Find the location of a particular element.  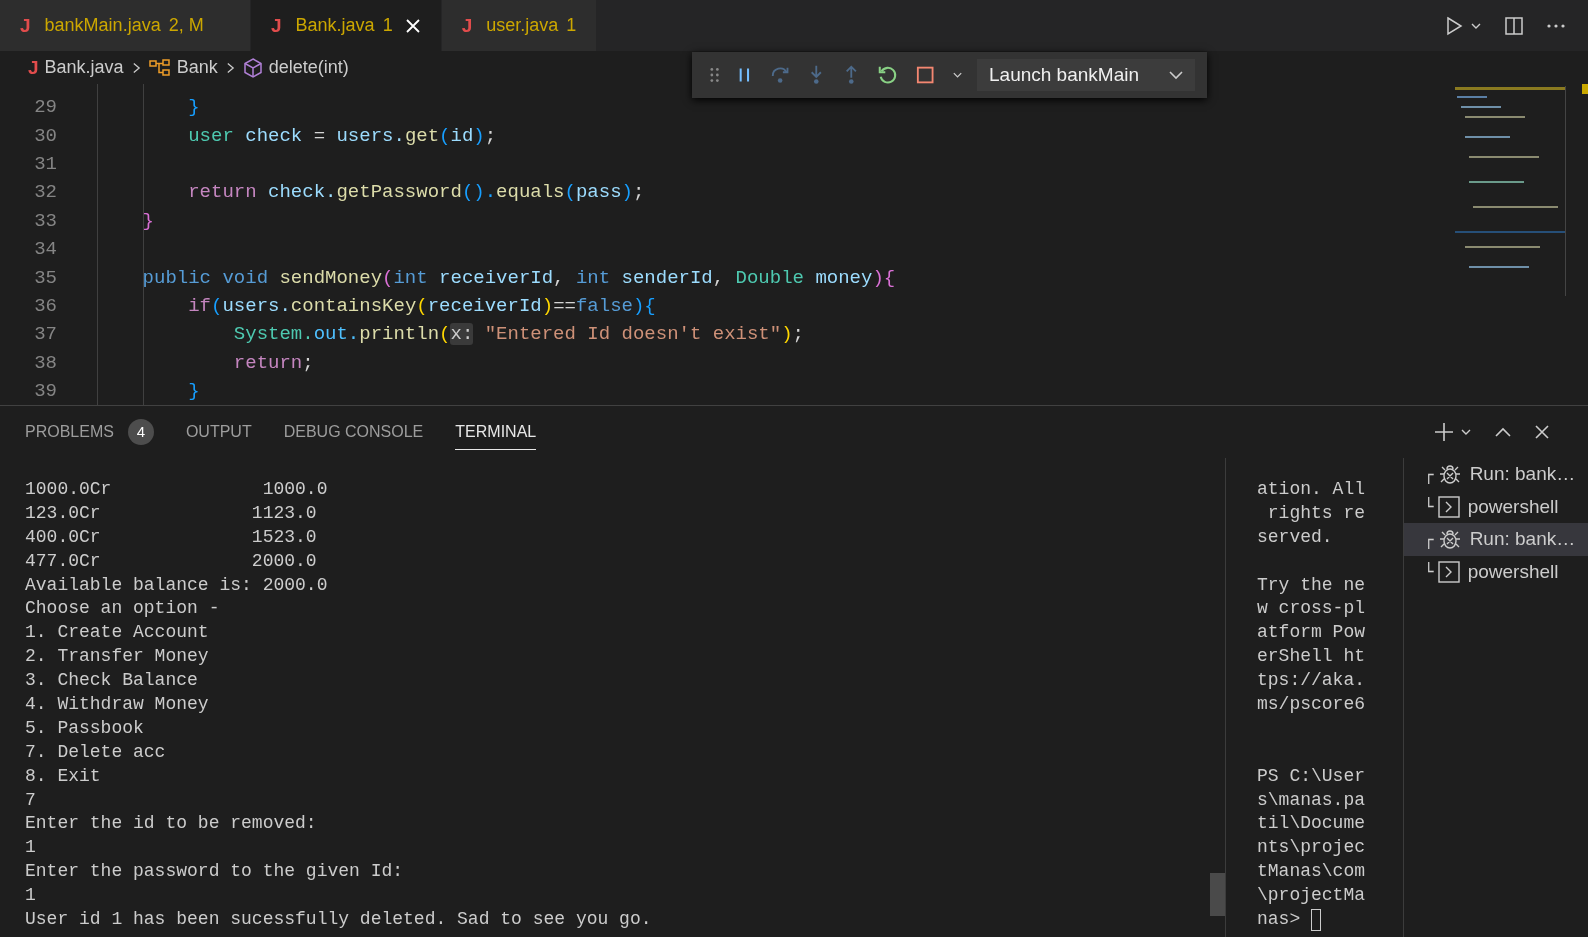

terminal-line: til\Docume is located at coordinates (1311, 823).